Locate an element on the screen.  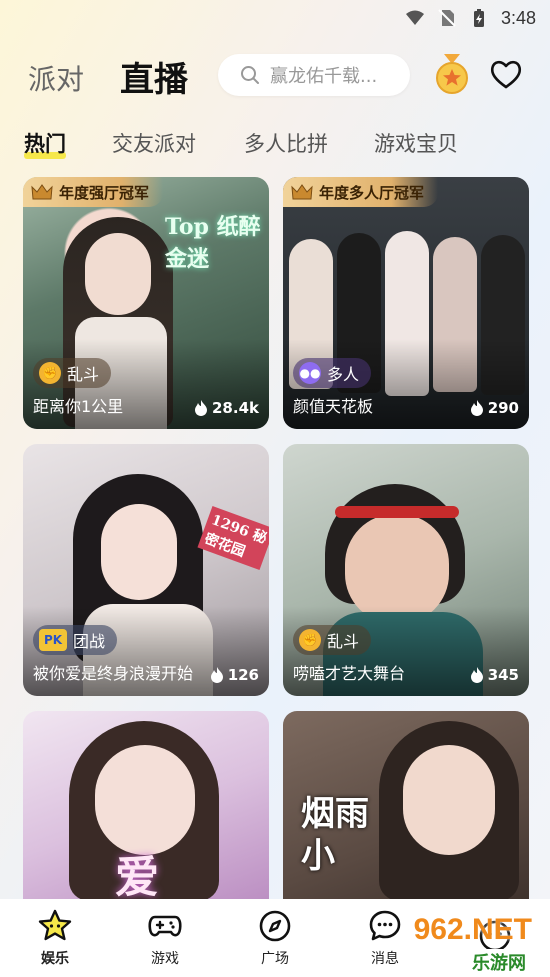
watermark-main: 962.NET is located at coordinates (472, 929).